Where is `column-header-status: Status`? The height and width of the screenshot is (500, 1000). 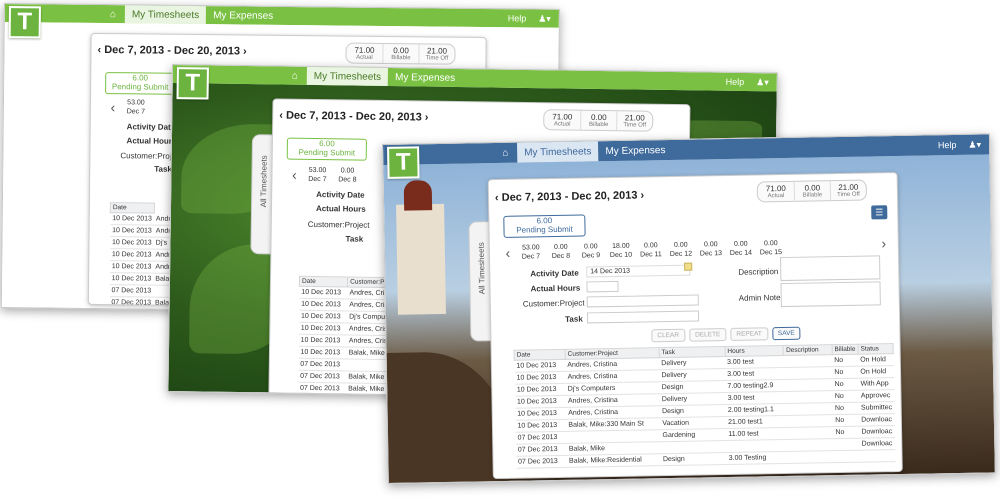 column-header-status: Status is located at coordinates (875, 349).